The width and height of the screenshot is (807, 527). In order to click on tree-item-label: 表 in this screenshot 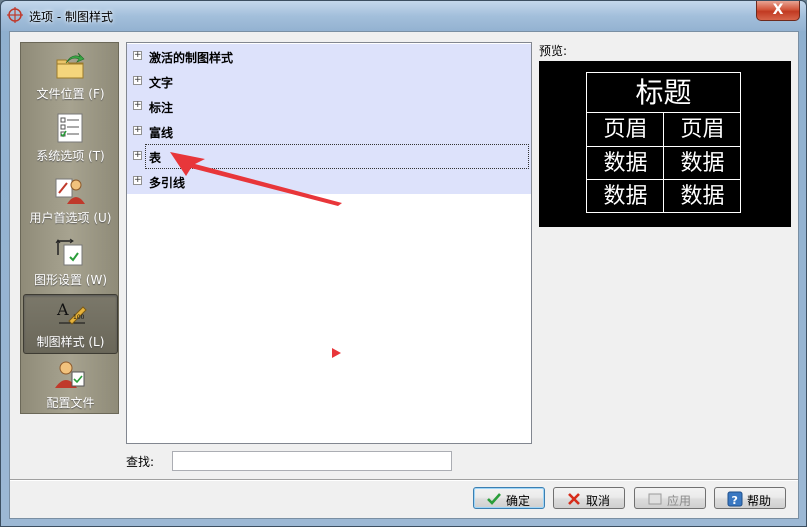, I will do `click(155, 158)`.